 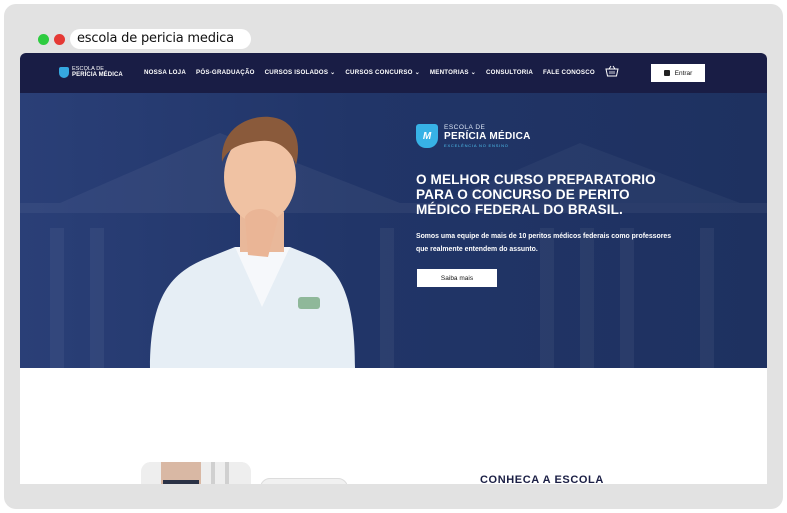 What do you see at coordinates (457, 278) in the screenshot?
I see `saiba-mais-button: Saiba mais` at bounding box center [457, 278].